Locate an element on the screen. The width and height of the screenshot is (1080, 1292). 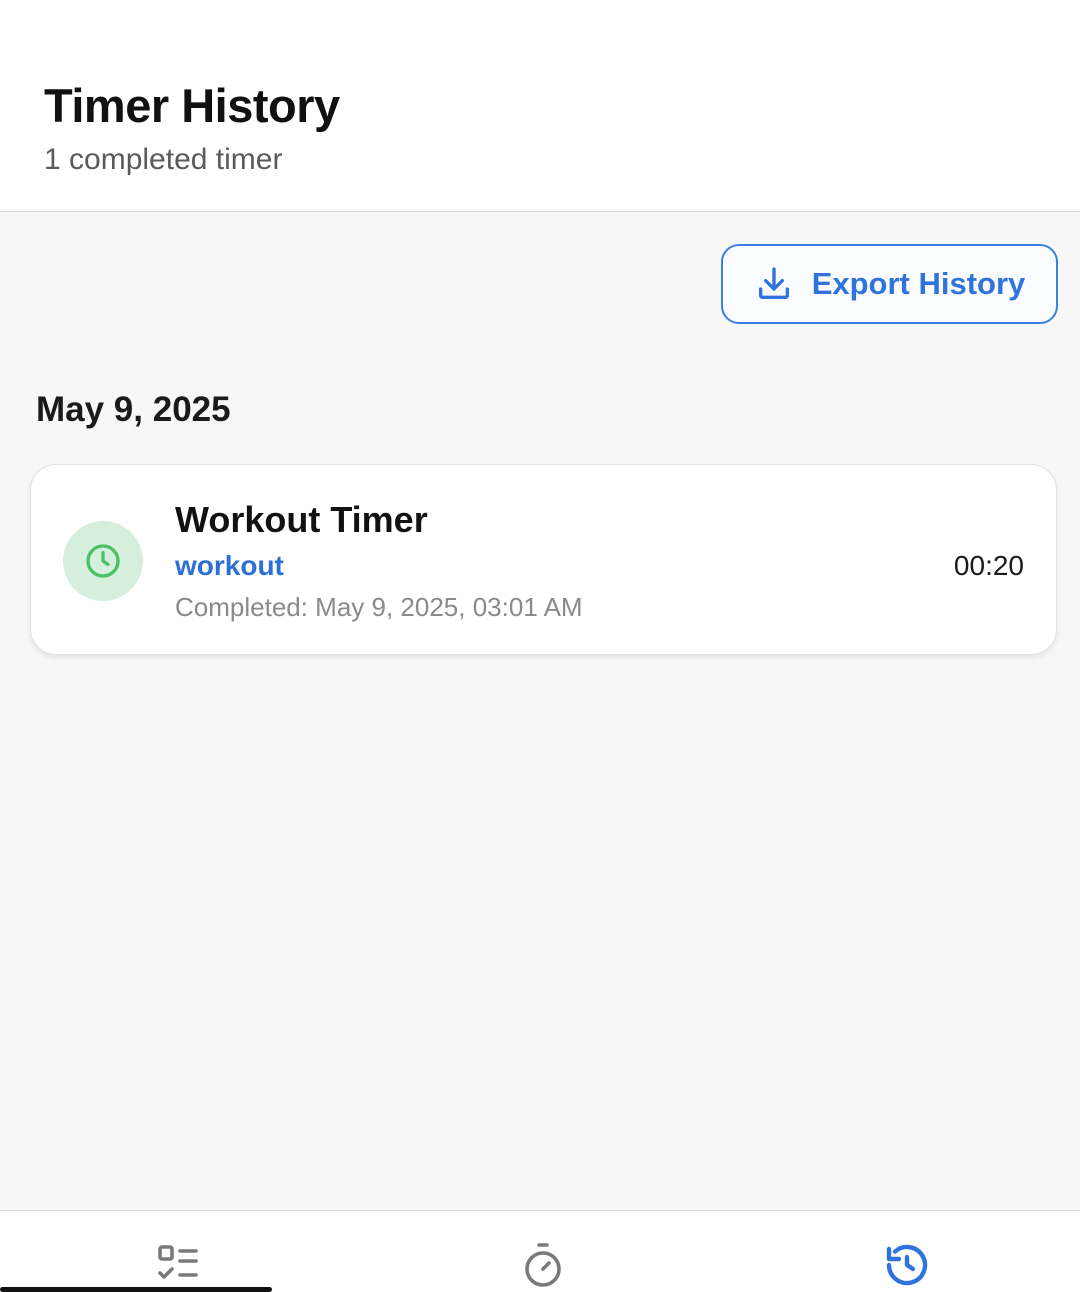
export-history-label: Export History is located at coordinates (918, 283).